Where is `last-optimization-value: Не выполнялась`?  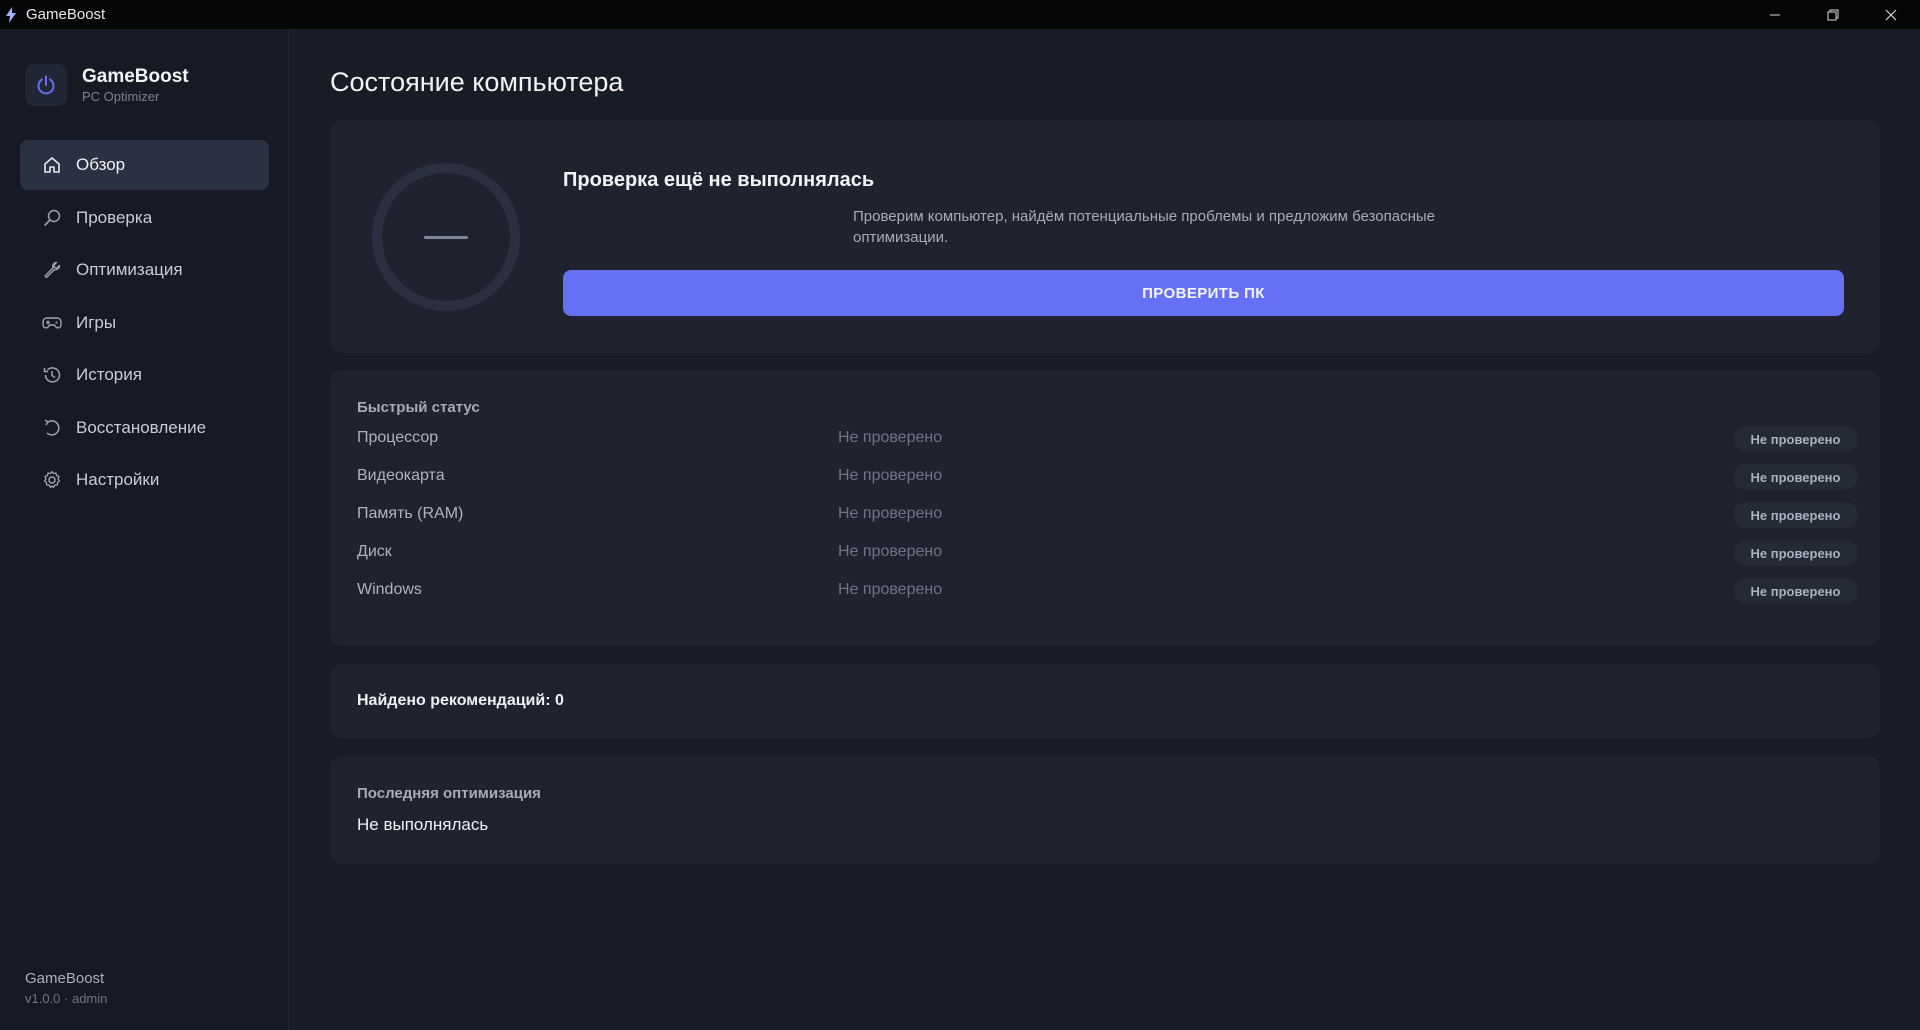 last-optimization-value: Не выполнялась is located at coordinates (423, 824).